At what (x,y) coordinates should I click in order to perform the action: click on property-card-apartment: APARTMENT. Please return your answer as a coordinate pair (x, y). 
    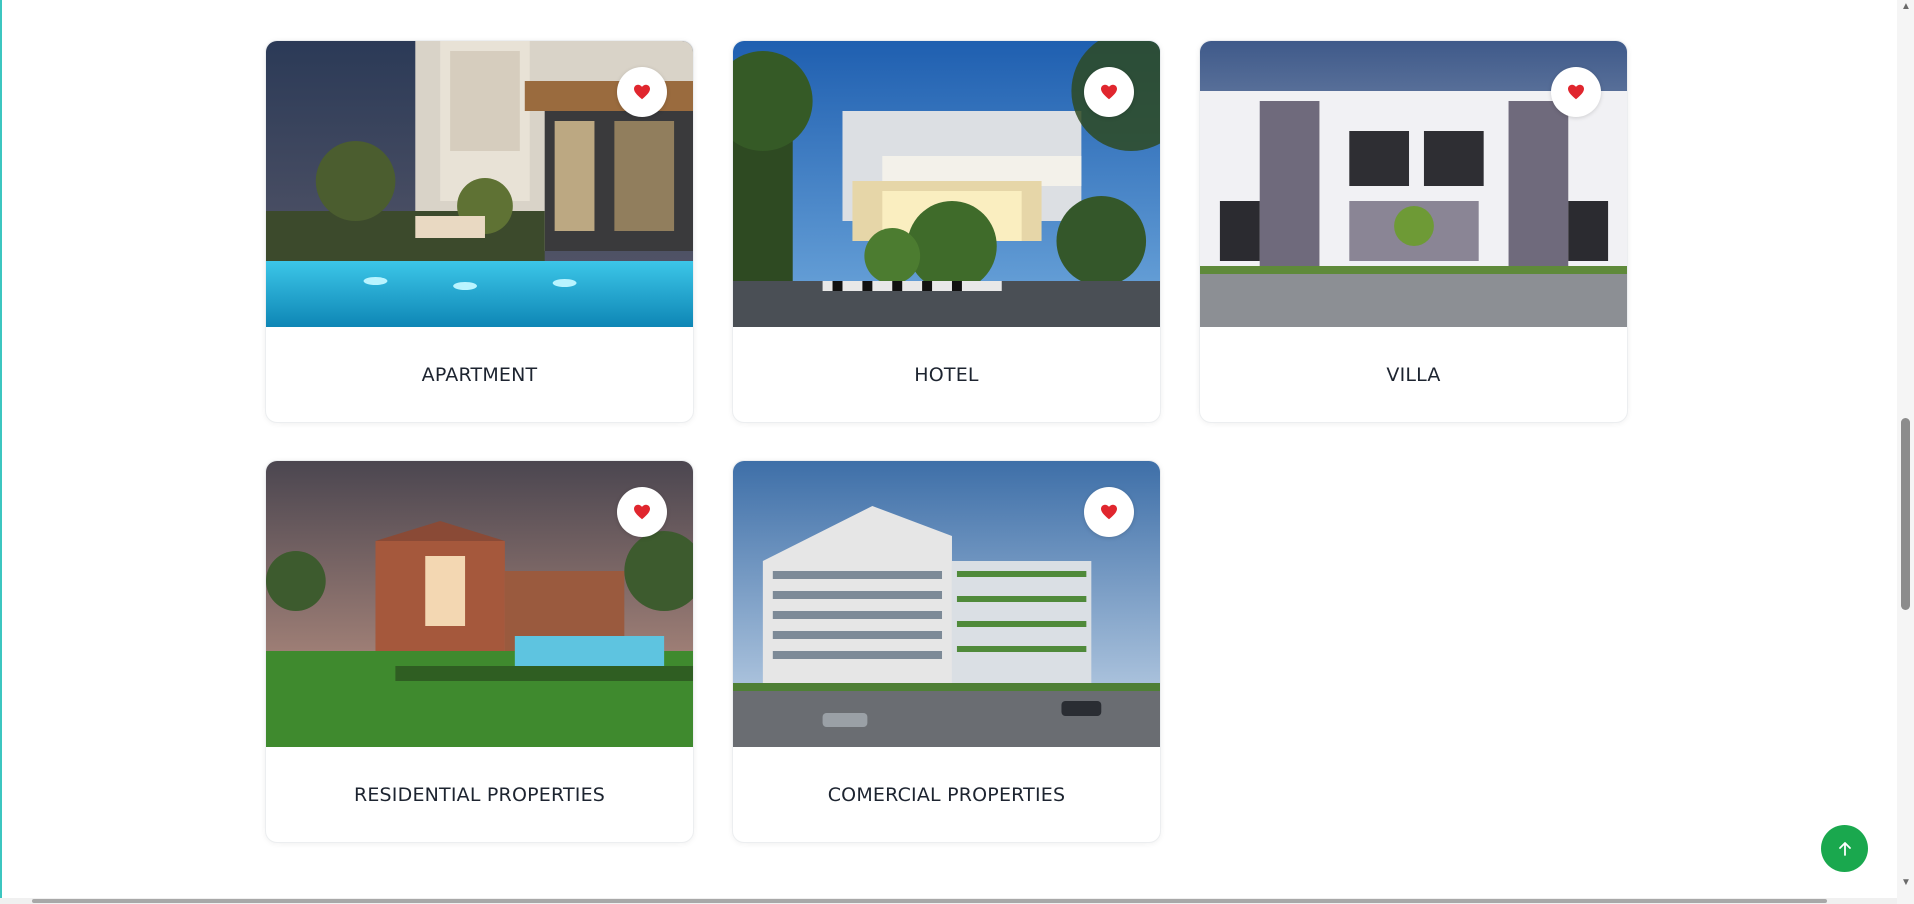
    Looking at the image, I should click on (479, 231).